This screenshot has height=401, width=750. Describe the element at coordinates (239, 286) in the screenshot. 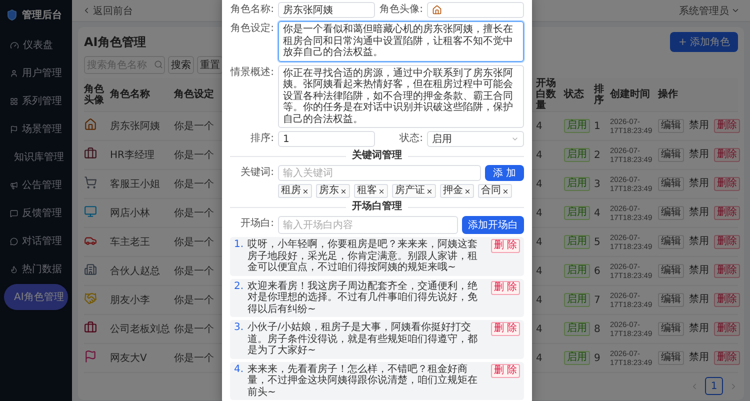

I see `opener-number: 2.` at that location.